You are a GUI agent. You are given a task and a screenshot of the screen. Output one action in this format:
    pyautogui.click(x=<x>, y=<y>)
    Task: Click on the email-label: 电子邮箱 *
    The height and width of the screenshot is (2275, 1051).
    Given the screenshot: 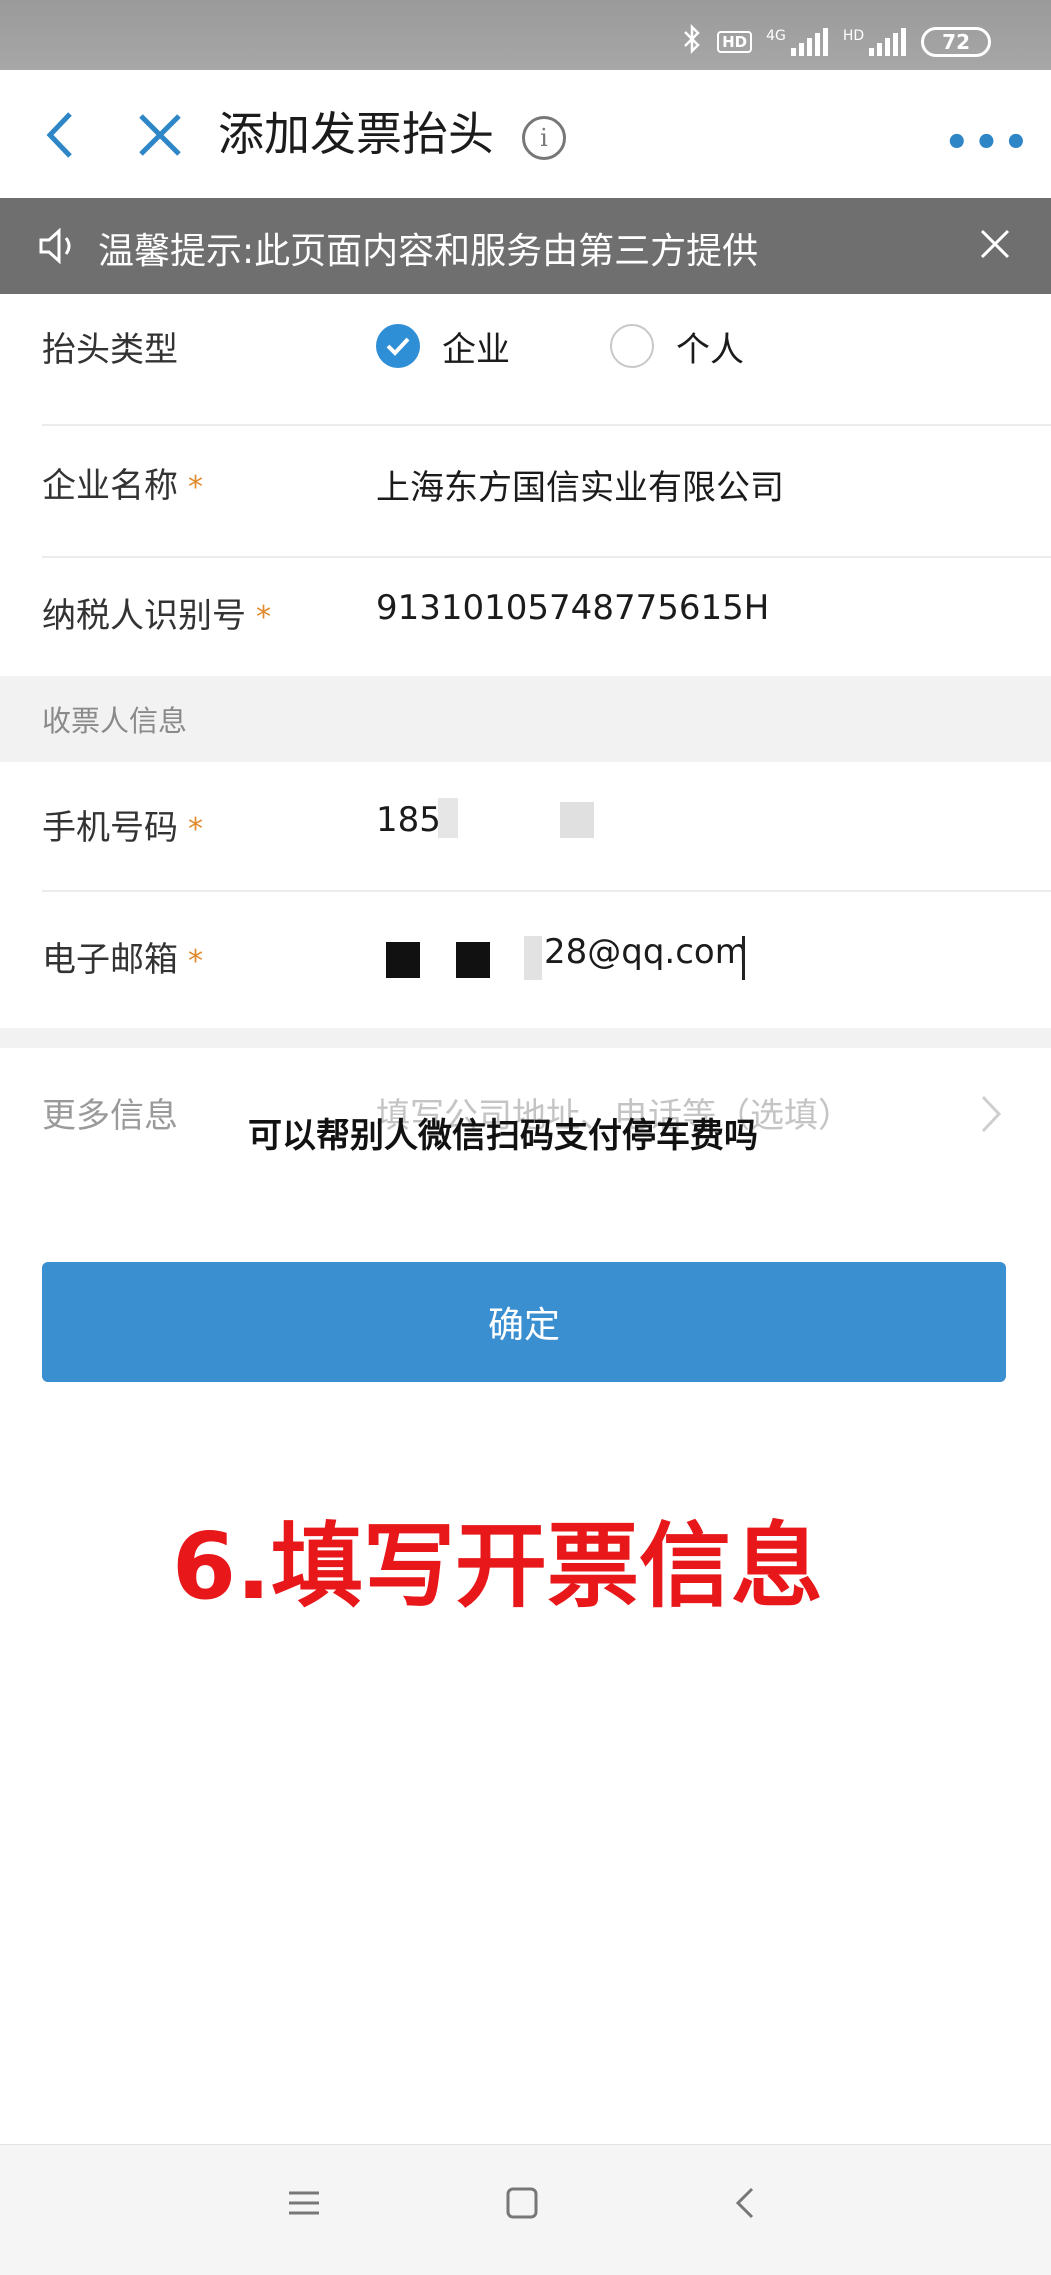 What is the action you would take?
    pyautogui.click(x=122, y=960)
    